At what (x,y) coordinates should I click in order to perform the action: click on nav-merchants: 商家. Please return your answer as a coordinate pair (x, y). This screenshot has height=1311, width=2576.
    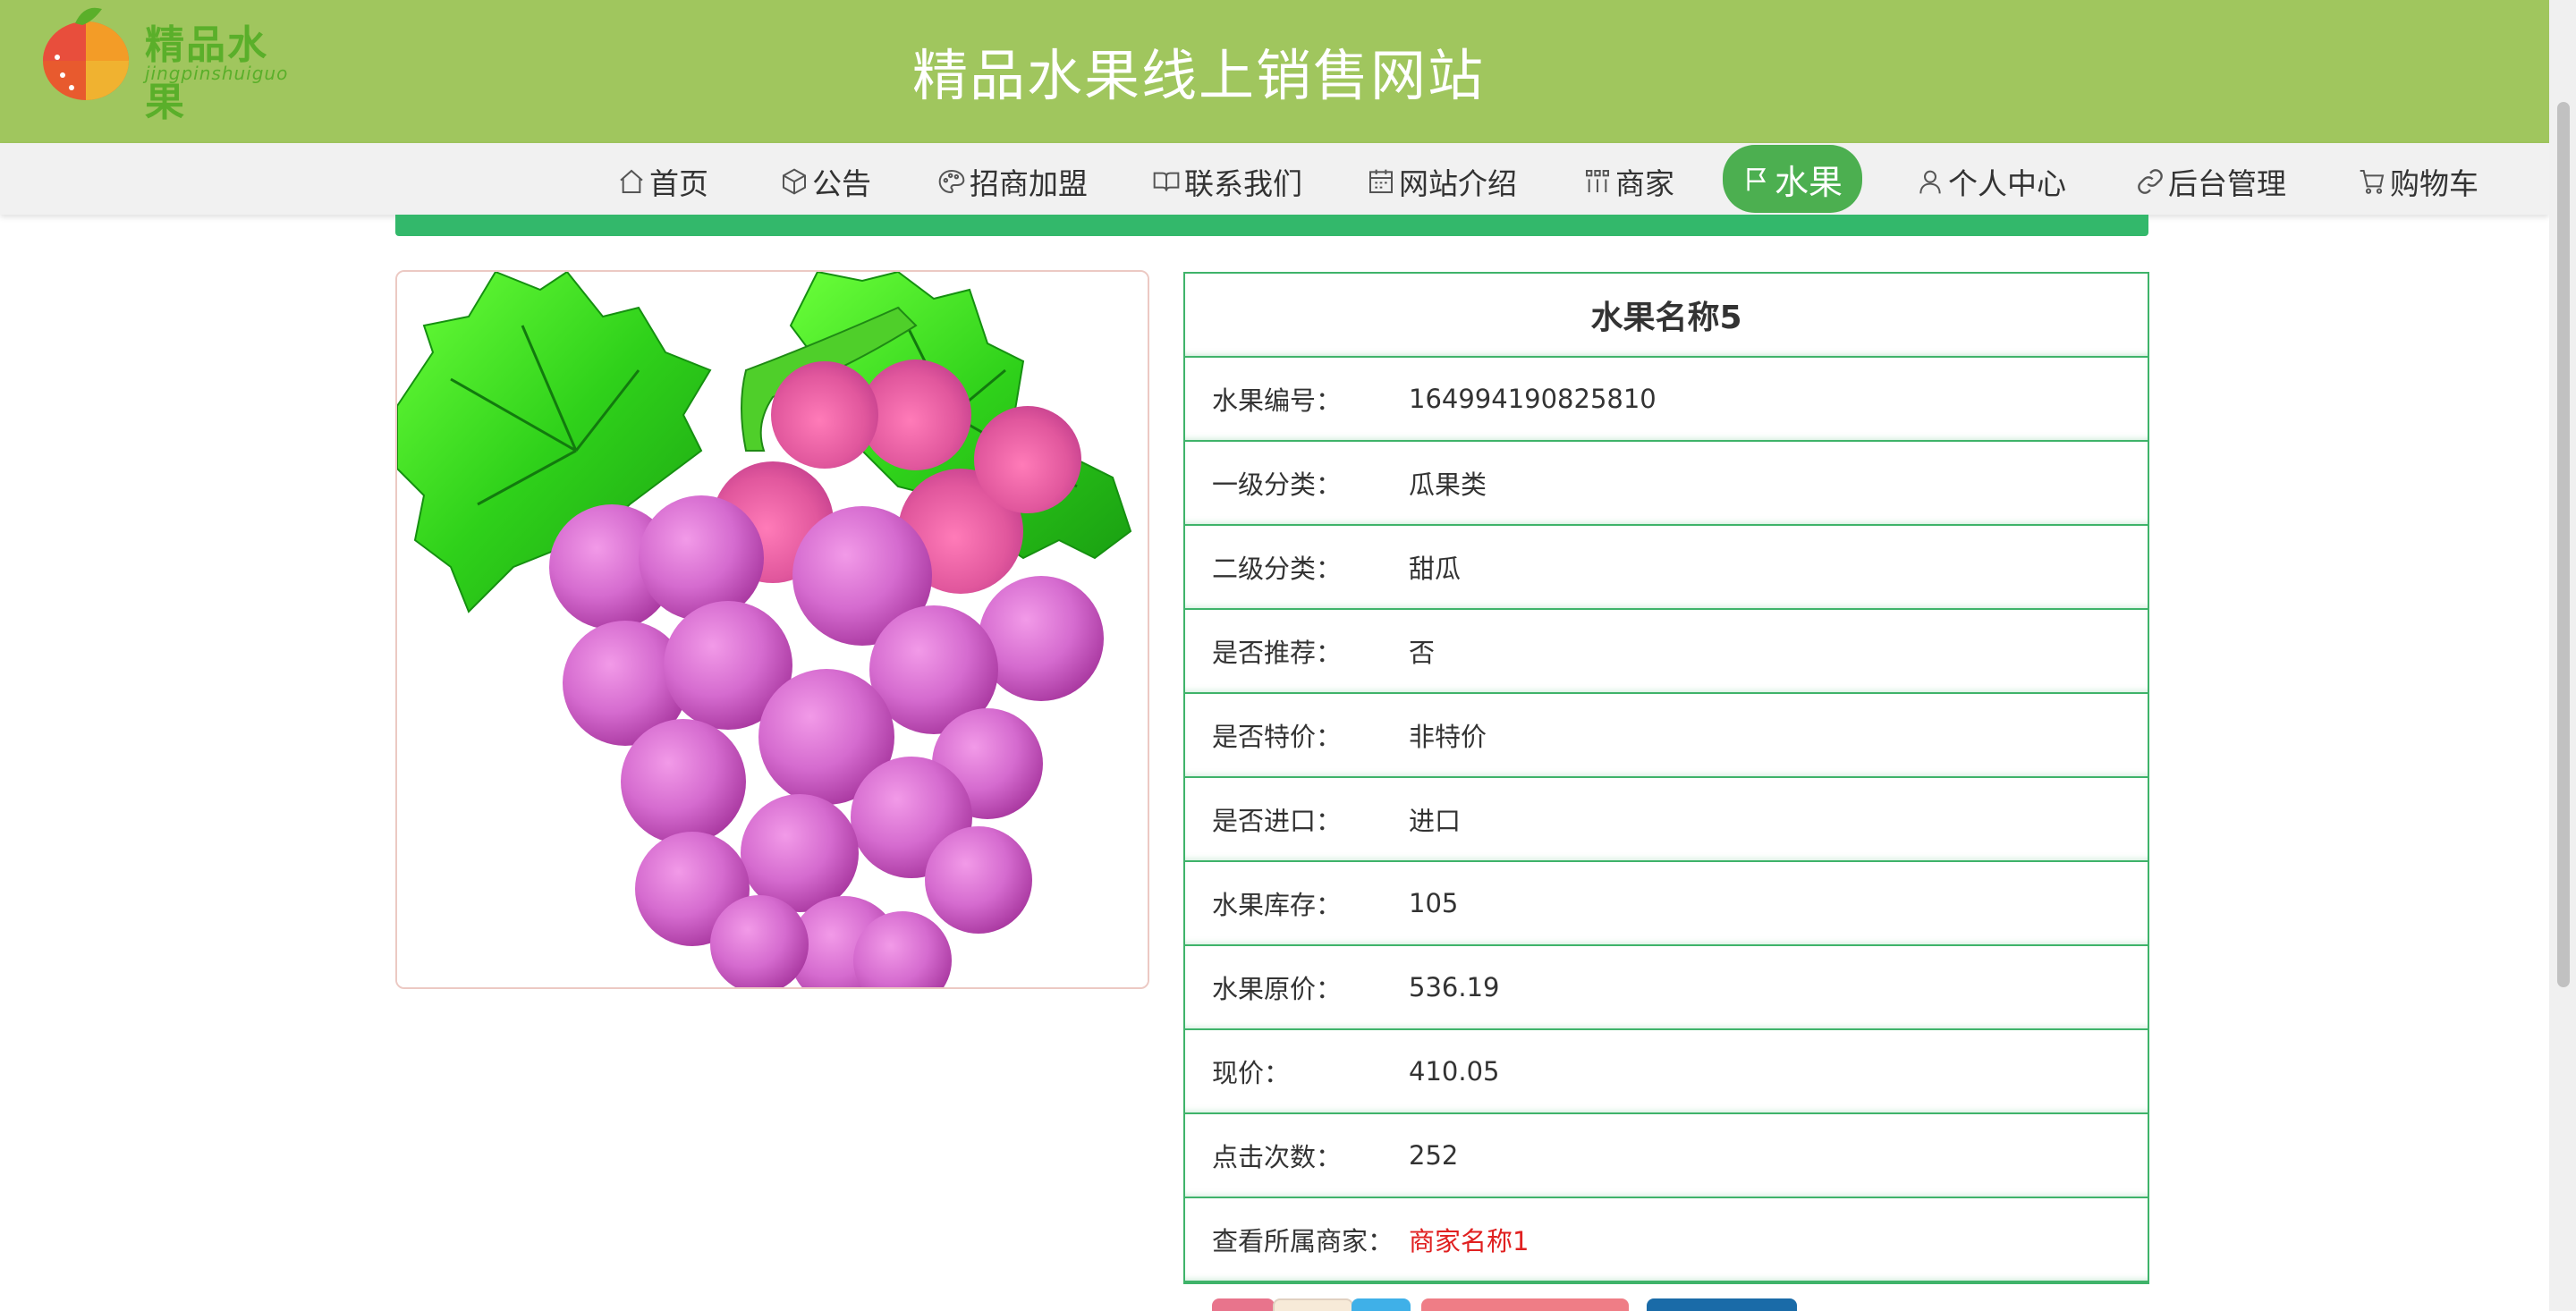
    Looking at the image, I should click on (1628, 181).